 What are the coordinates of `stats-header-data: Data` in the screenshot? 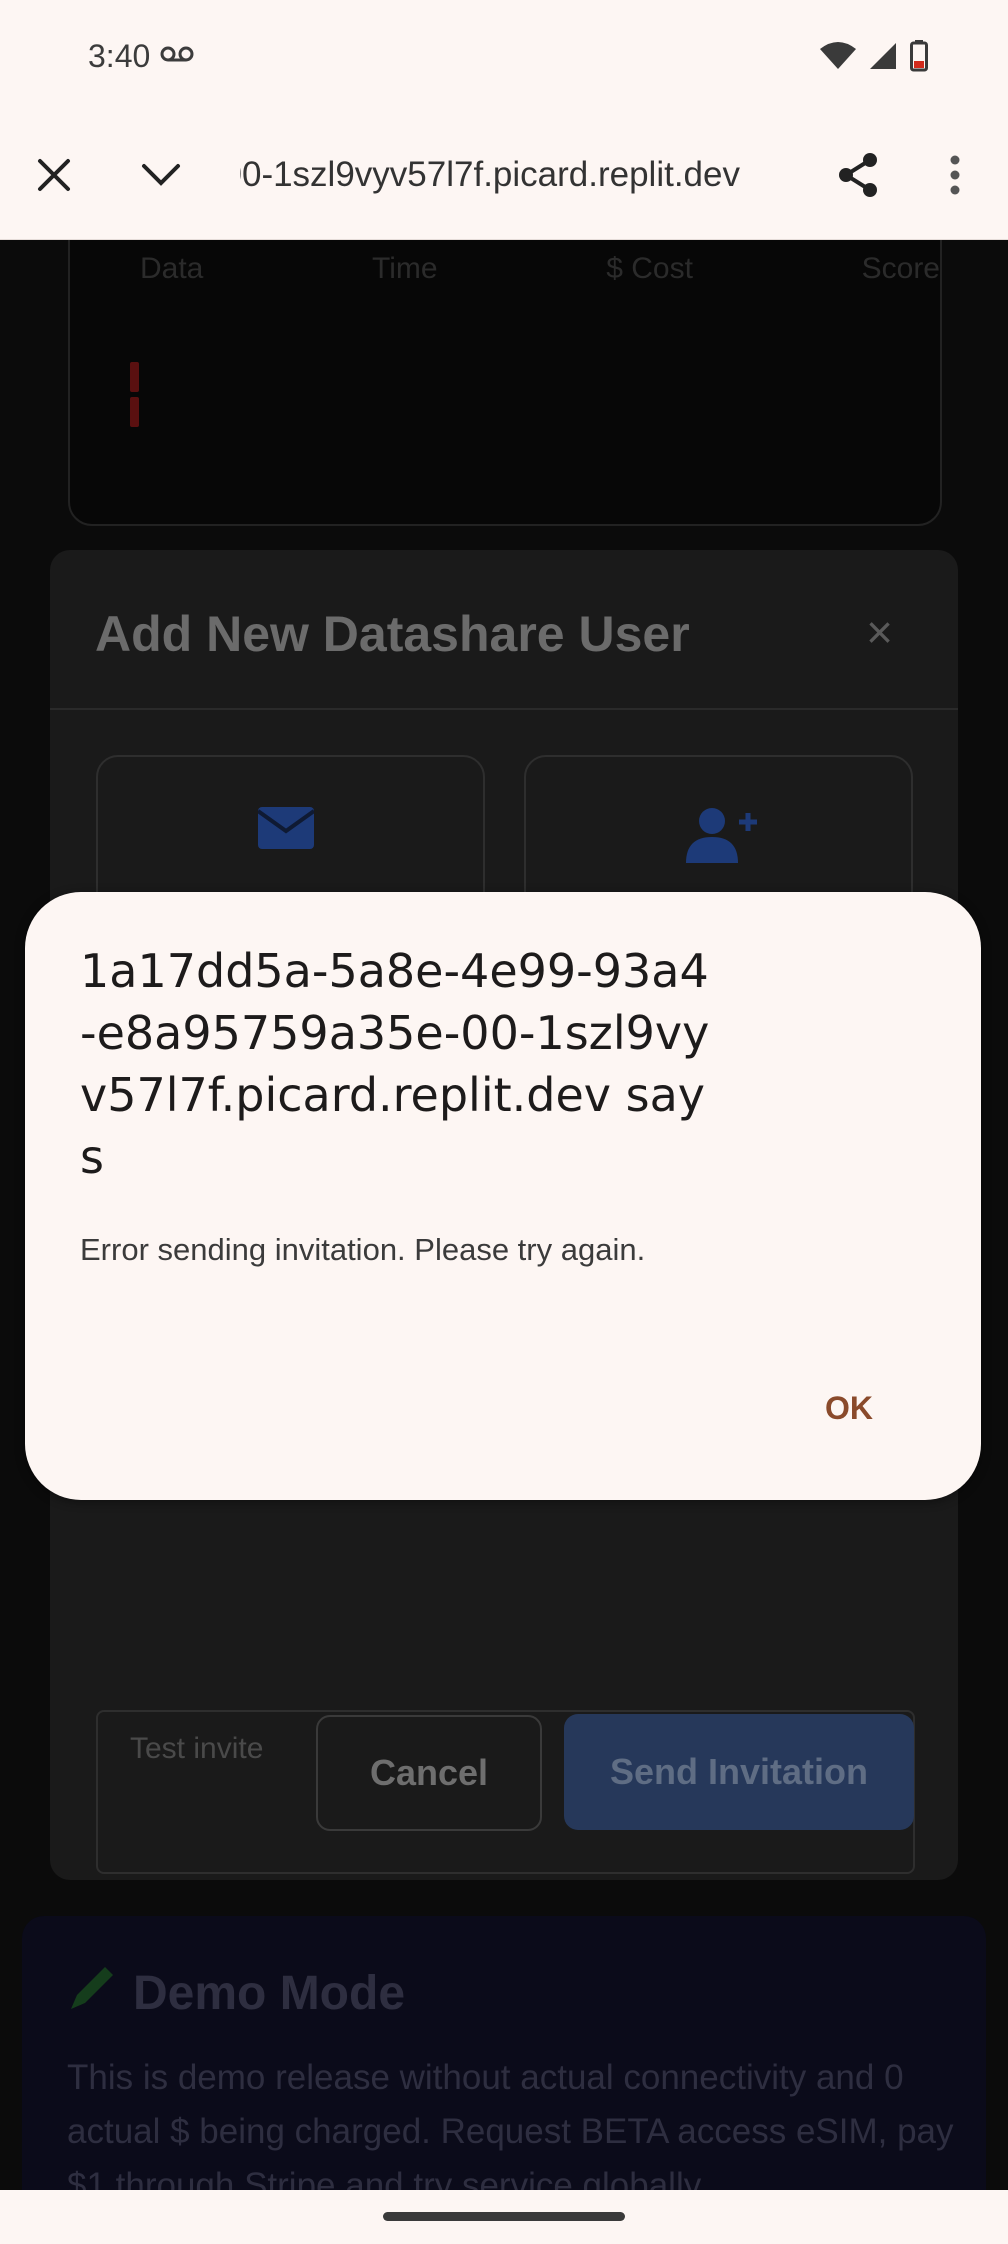 It's located at (172, 268).